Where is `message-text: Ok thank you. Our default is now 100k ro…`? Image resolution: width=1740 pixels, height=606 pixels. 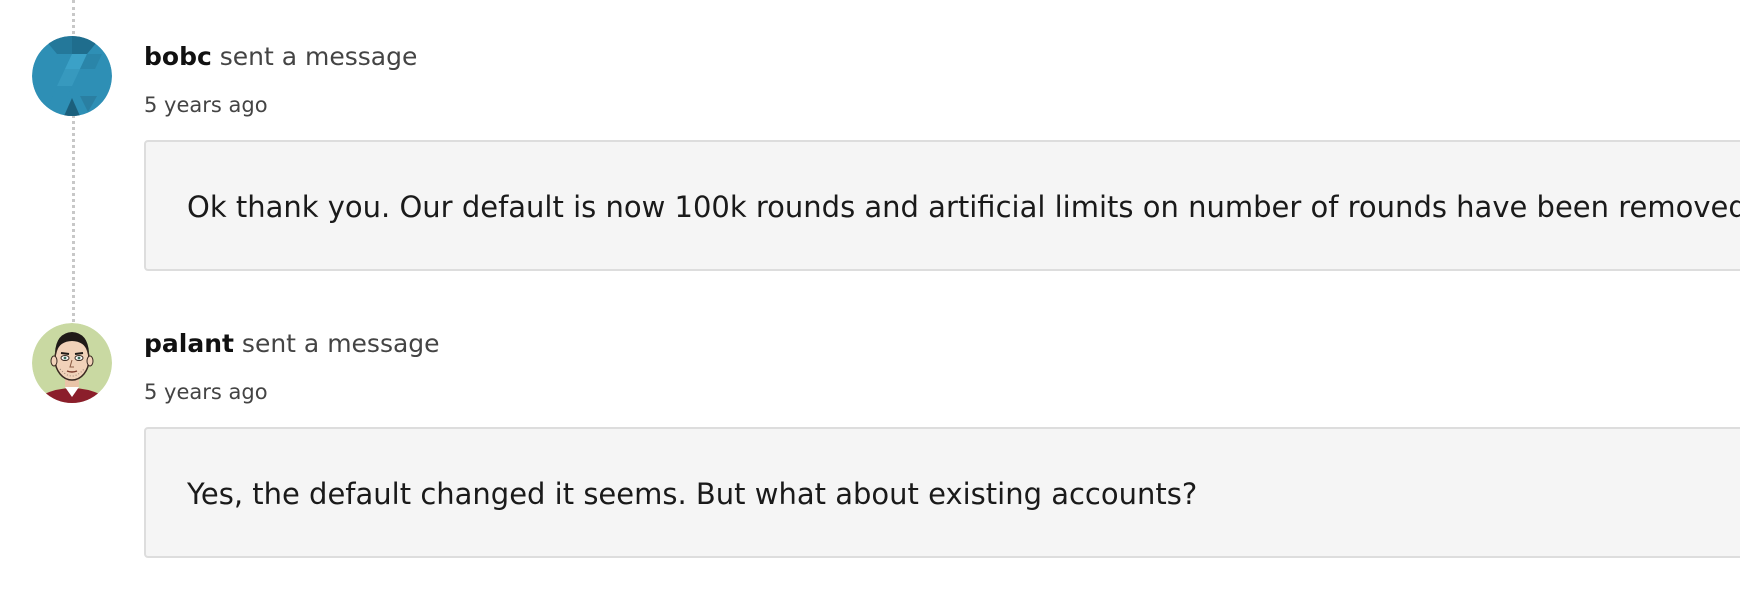 message-text: Ok thank you. Our default is now 100k ro… is located at coordinates (963, 207).